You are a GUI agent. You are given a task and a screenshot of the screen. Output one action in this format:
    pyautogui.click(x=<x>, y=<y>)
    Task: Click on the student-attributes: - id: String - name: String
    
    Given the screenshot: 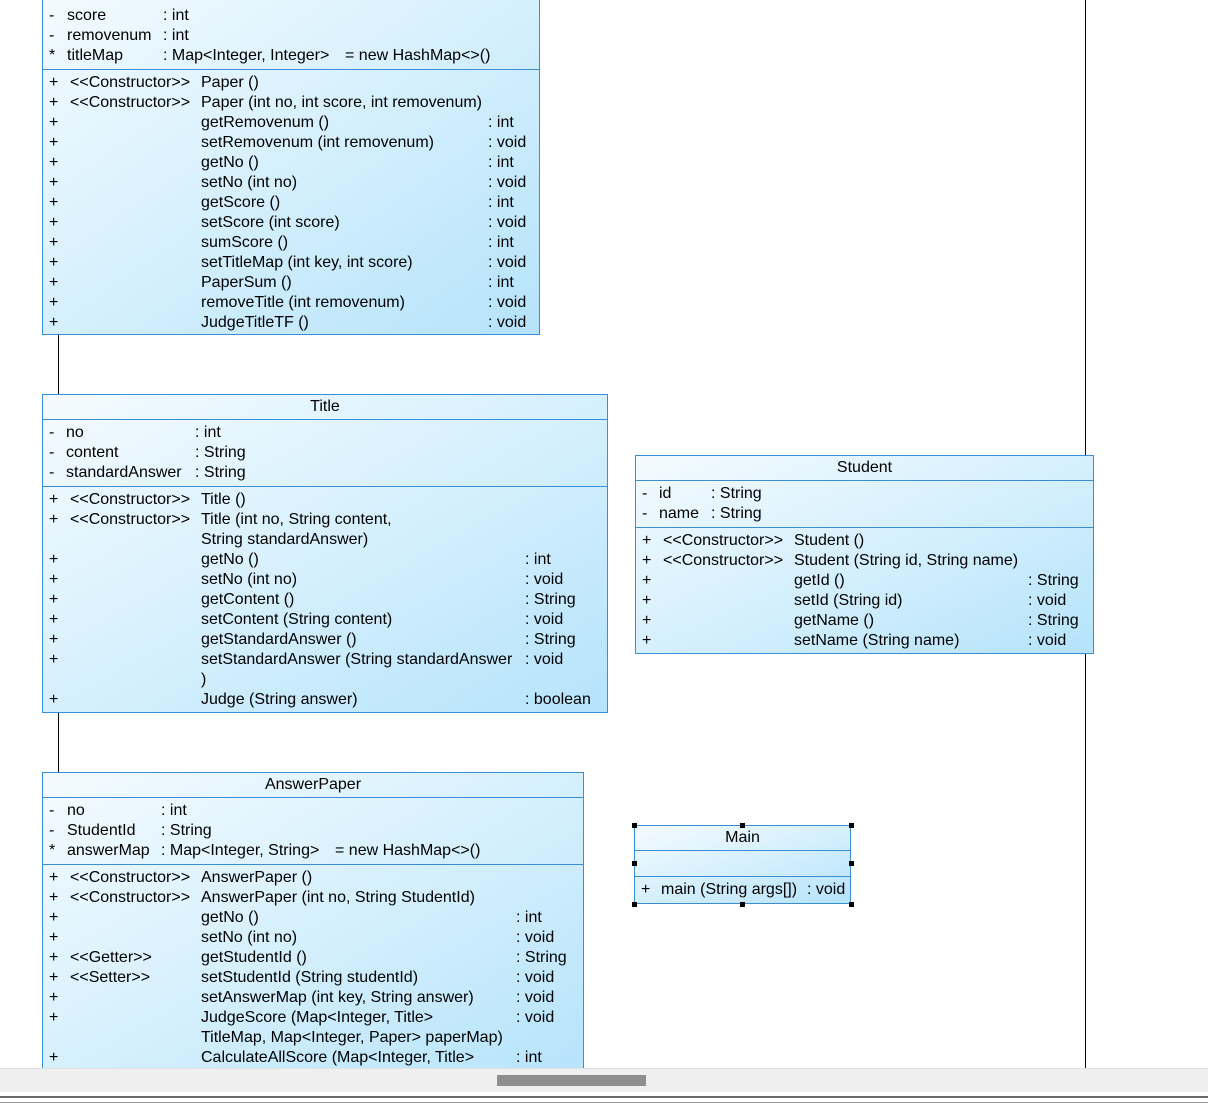 What is the action you would take?
    pyautogui.click(x=864, y=504)
    